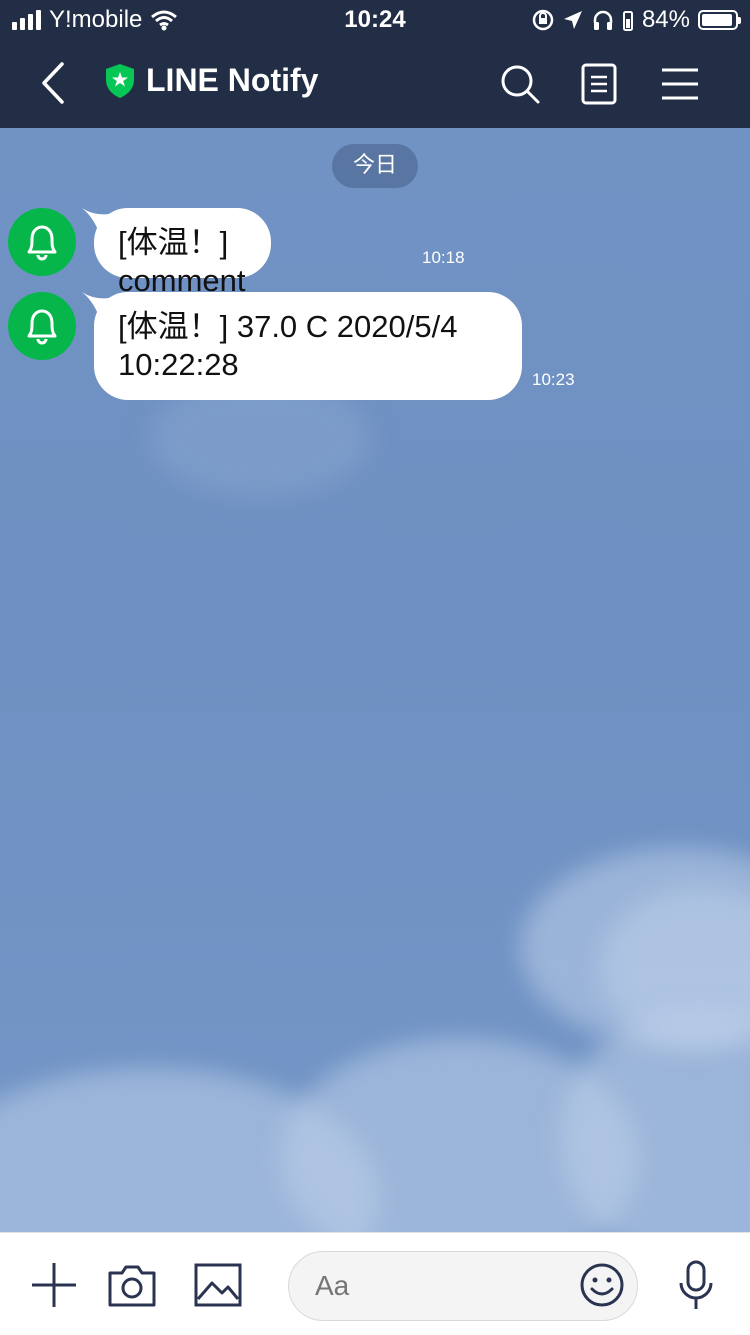 The height and width of the screenshot is (1335, 750). Describe the element at coordinates (55, 83) in the screenshot. I see `back-chevron-icon` at that location.